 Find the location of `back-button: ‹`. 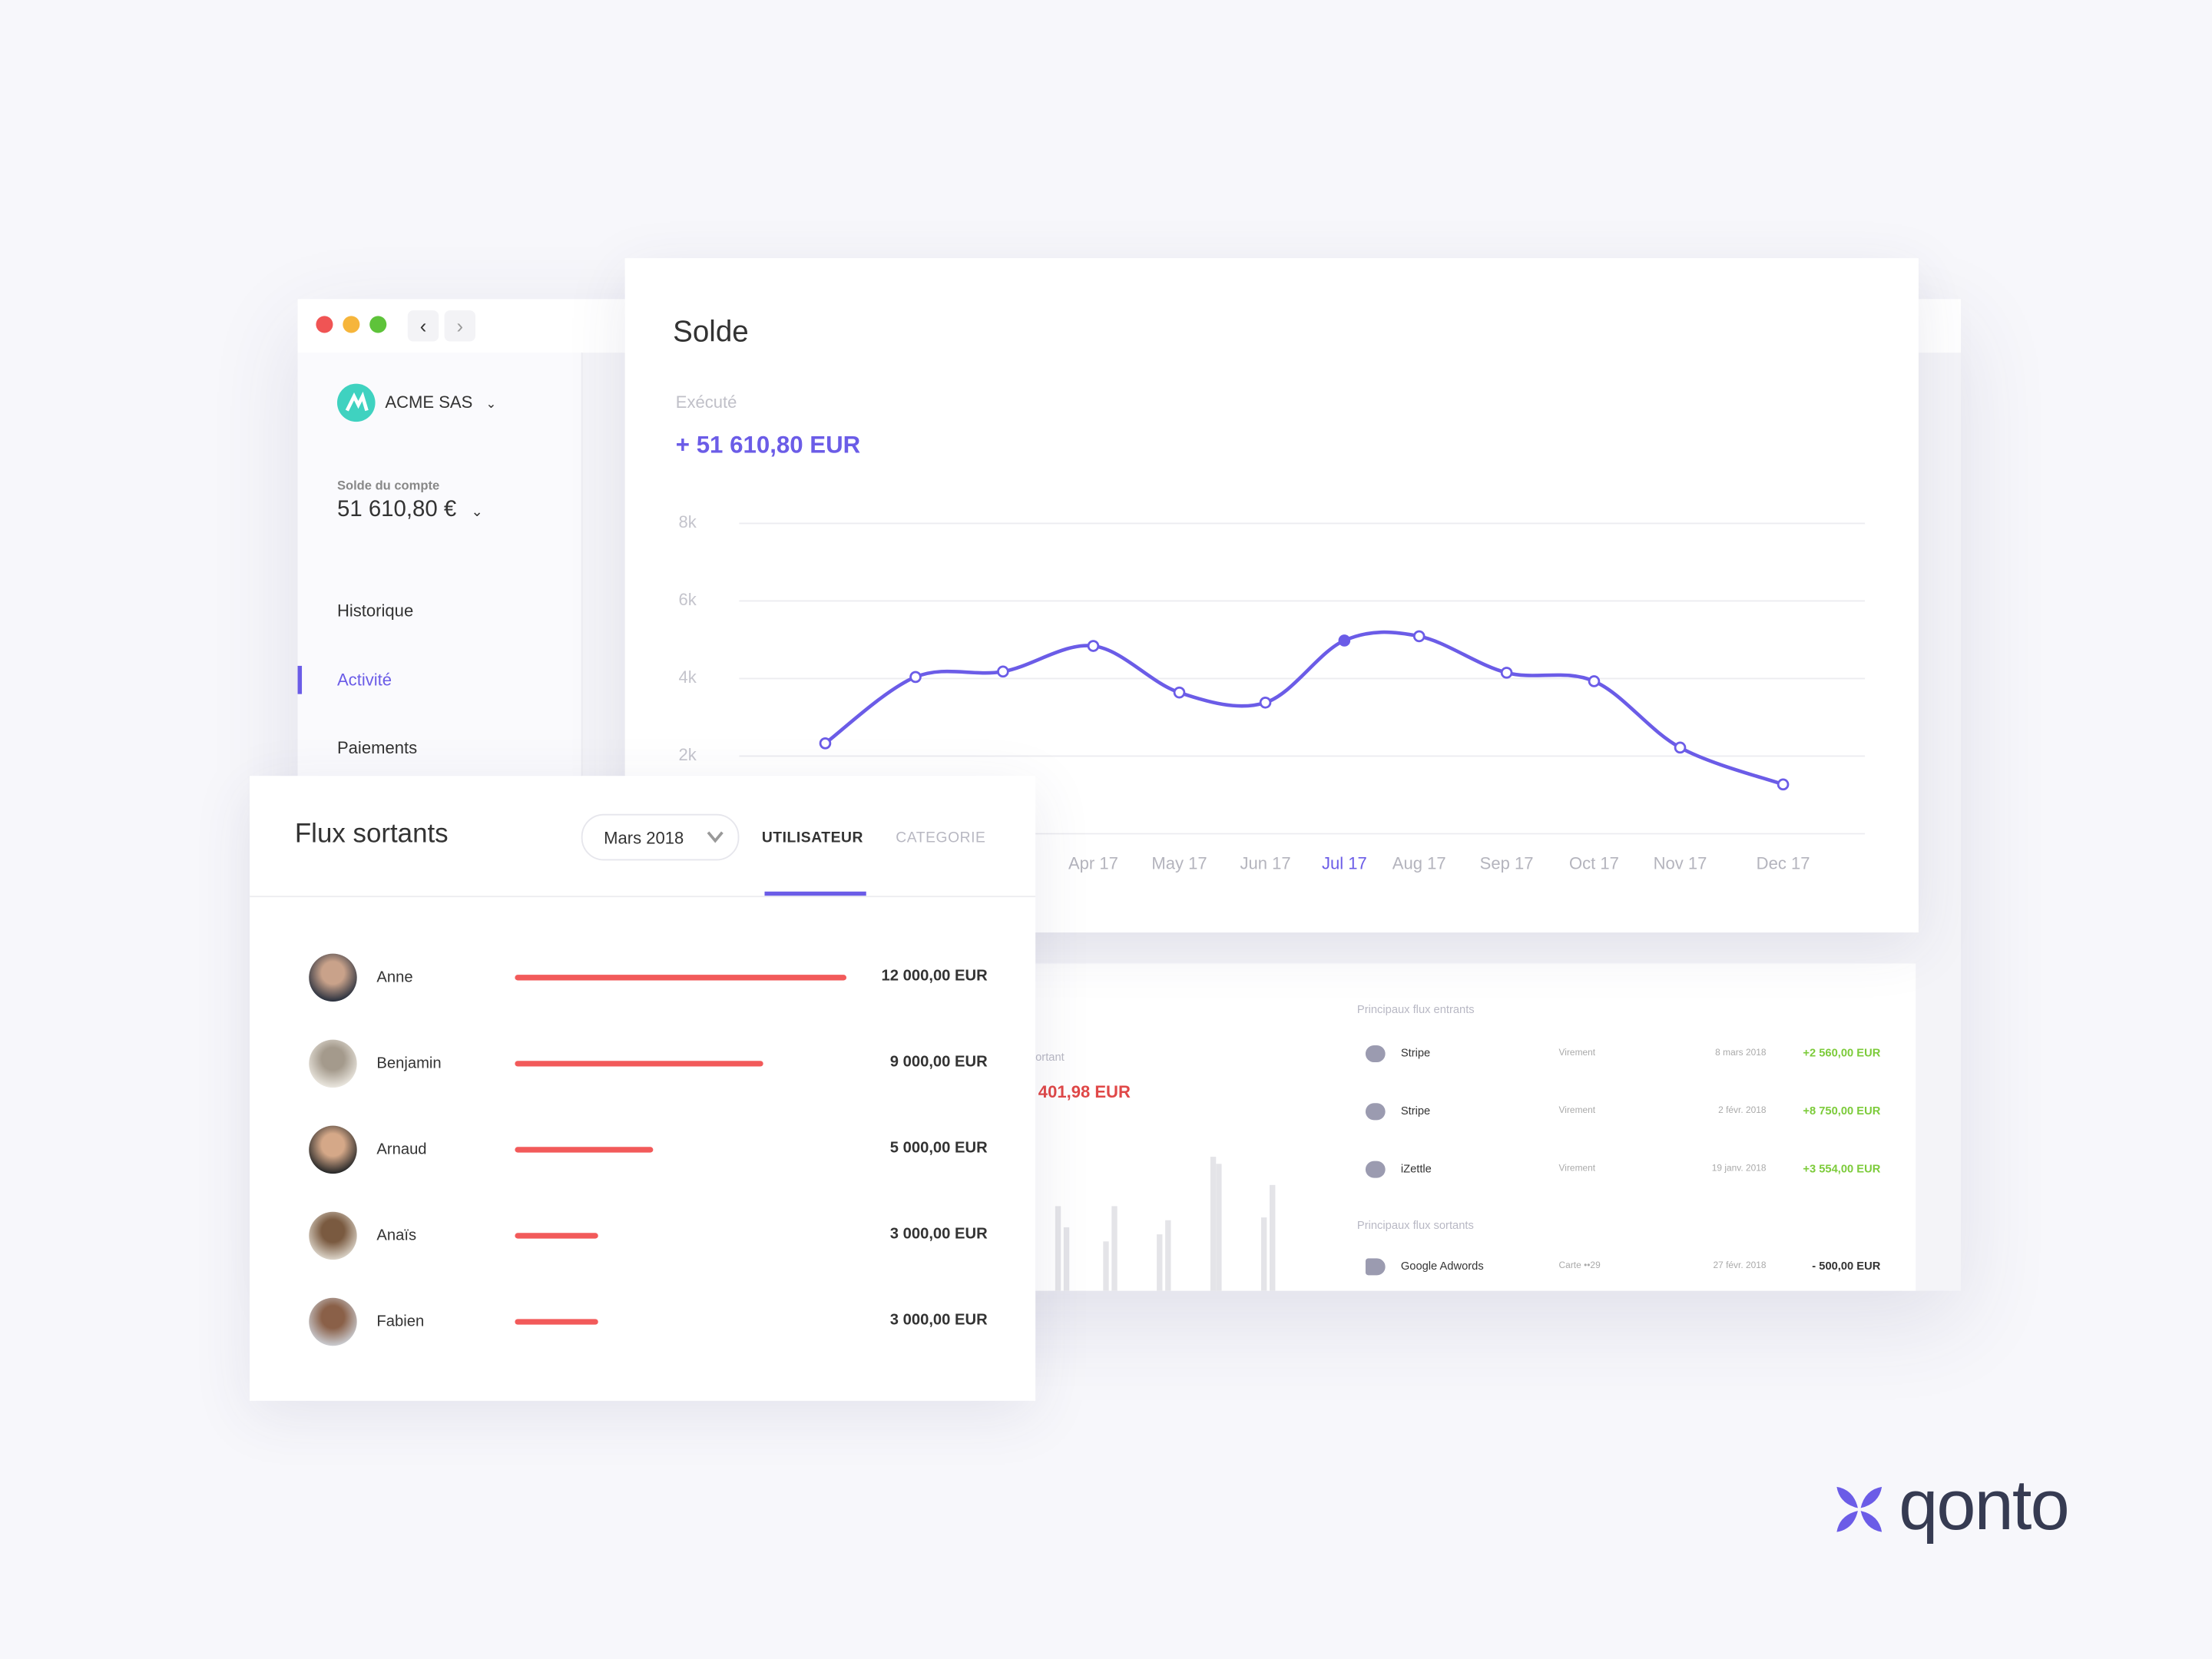

back-button: ‹ is located at coordinates (423, 326).